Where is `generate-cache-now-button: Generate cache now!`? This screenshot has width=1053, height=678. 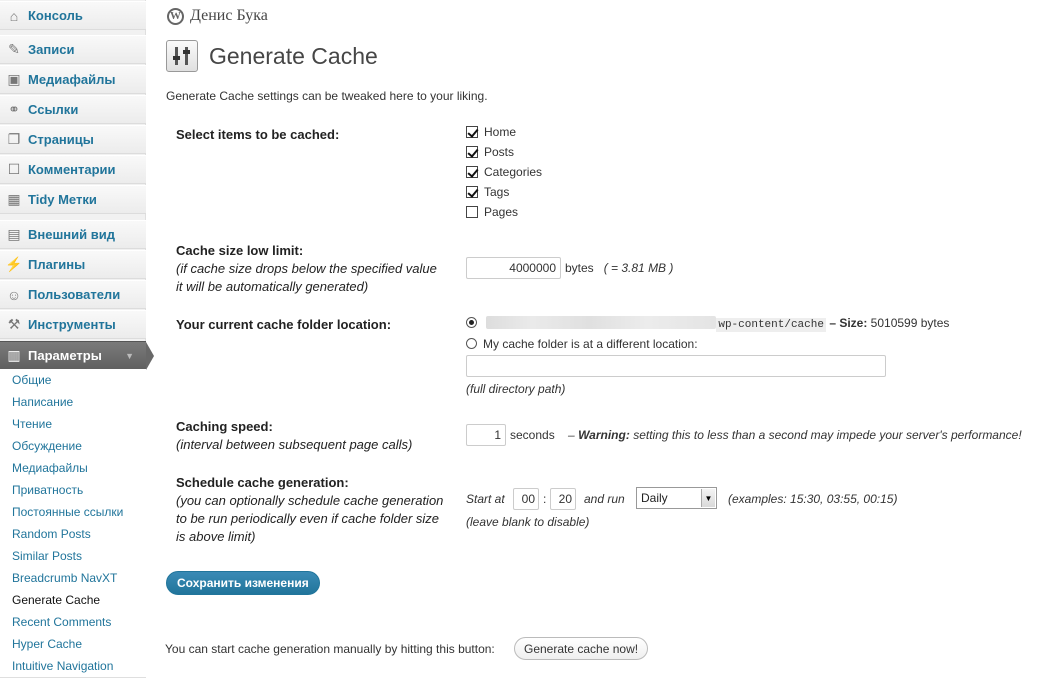
generate-cache-now-button: Generate cache now! is located at coordinates (581, 648).